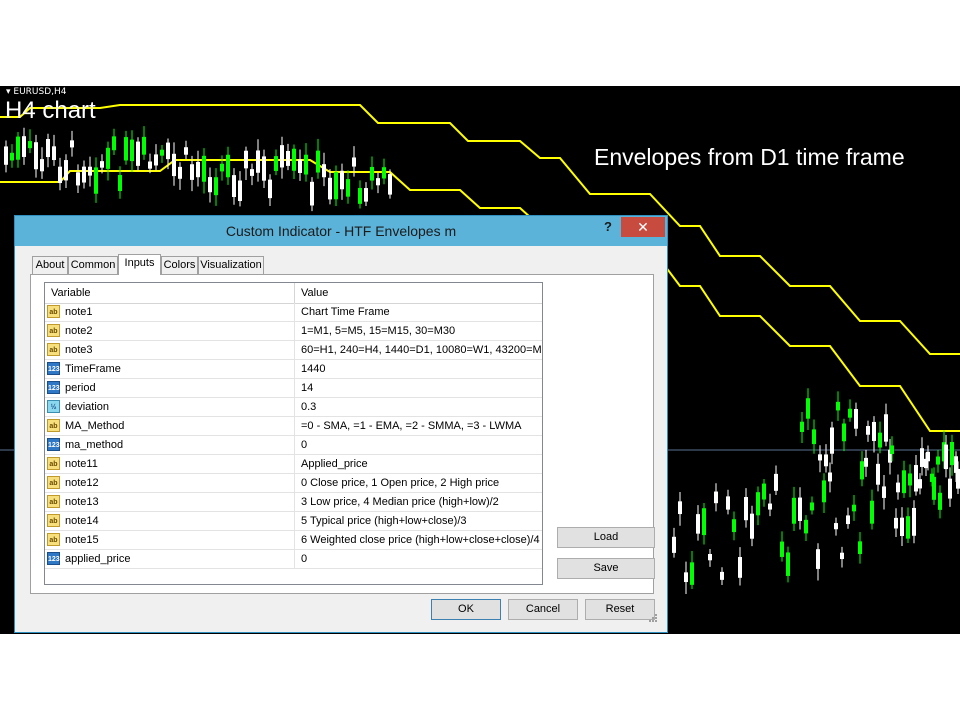 The image size is (960, 720). Describe the element at coordinates (170, 293) in the screenshot. I see `column-header-variable: Variable` at that location.